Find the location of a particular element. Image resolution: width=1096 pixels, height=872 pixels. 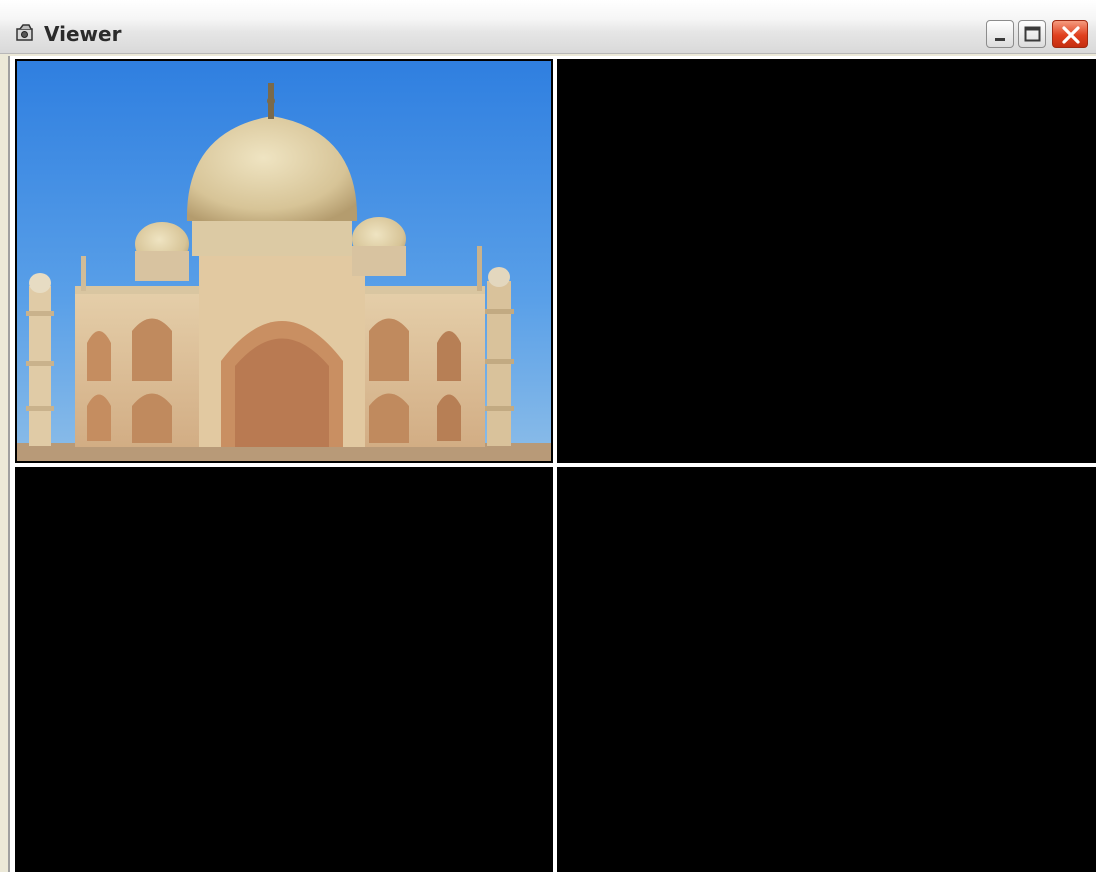

minimize-button is located at coordinates (1000, 34).